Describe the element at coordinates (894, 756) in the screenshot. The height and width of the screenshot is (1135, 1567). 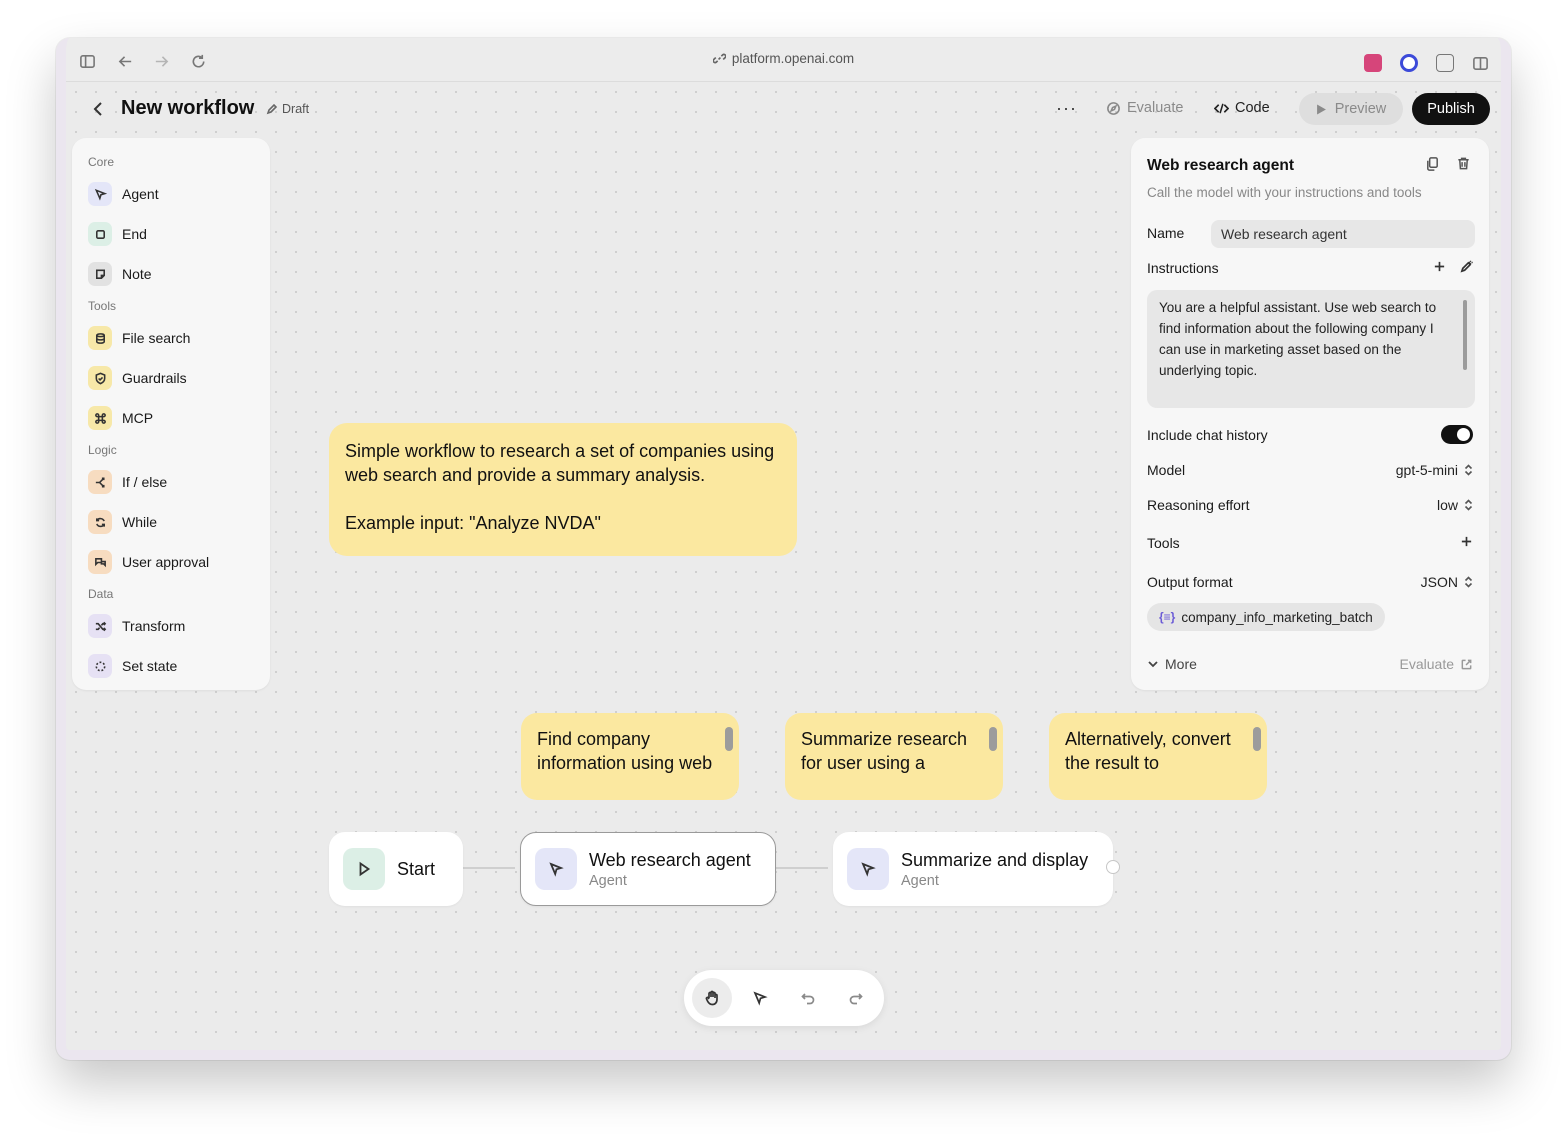
I see `note-summarize-research: Summarize research for user using a` at that location.